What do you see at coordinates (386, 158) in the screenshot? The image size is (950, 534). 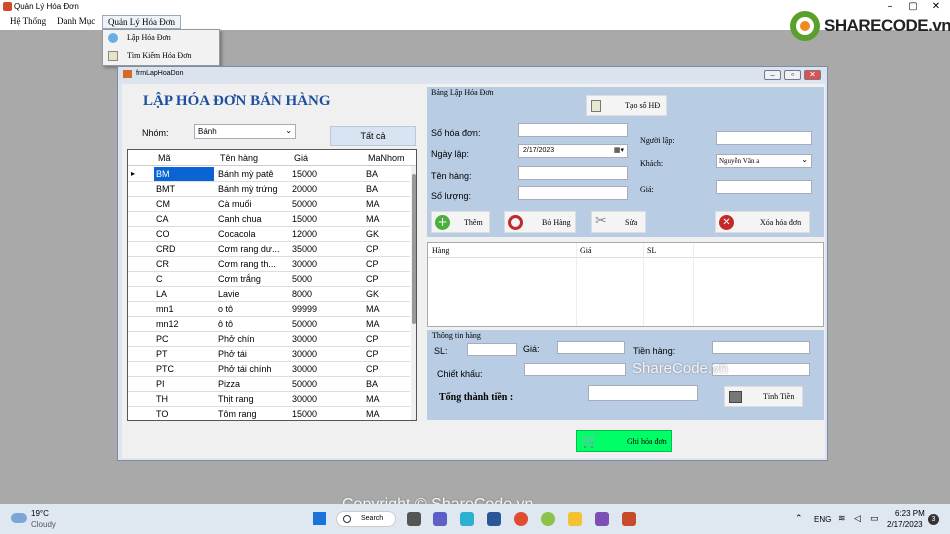 I see `column-header-manhom: MaNhom` at bounding box center [386, 158].